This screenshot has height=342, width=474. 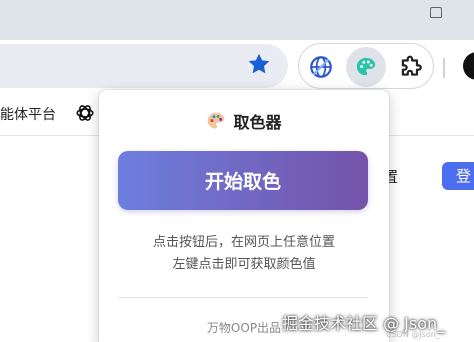 What do you see at coordinates (85, 113) in the screenshot?
I see `openai-icon` at bounding box center [85, 113].